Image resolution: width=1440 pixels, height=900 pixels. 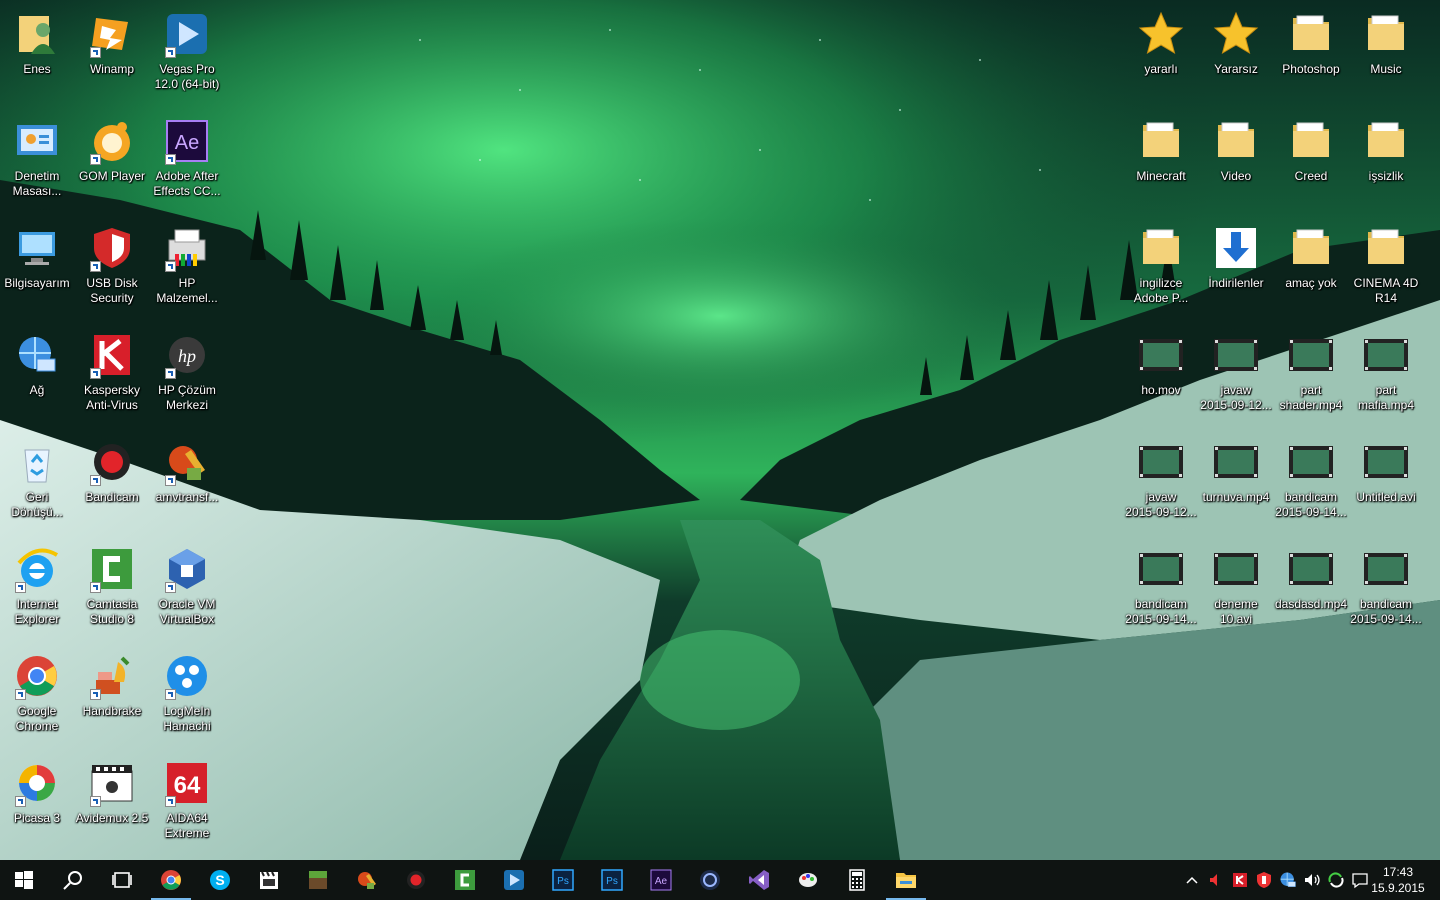 What do you see at coordinates (1216, 880) in the screenshot?
I see `volume-mute-icon` at bounding box center [1216, 880].